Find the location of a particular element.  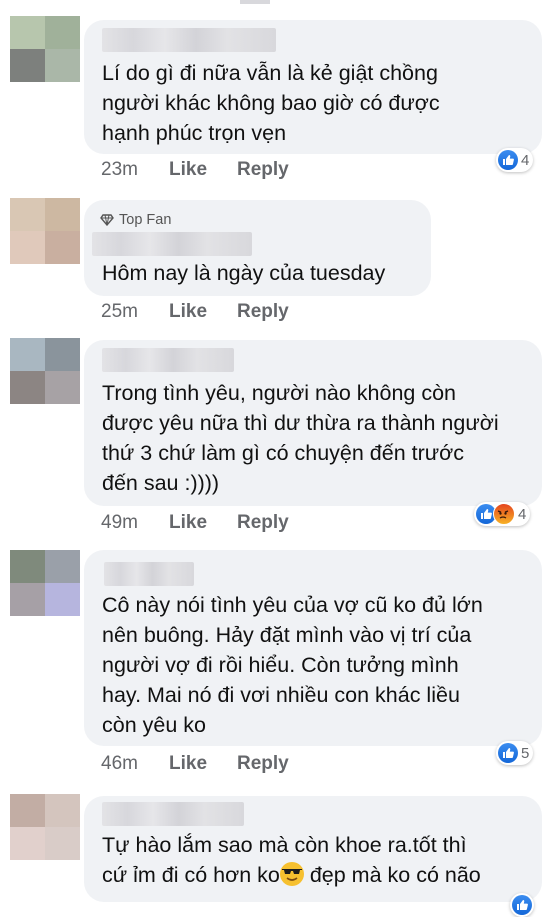

reaction-summary is located at coordinates (522, 905).